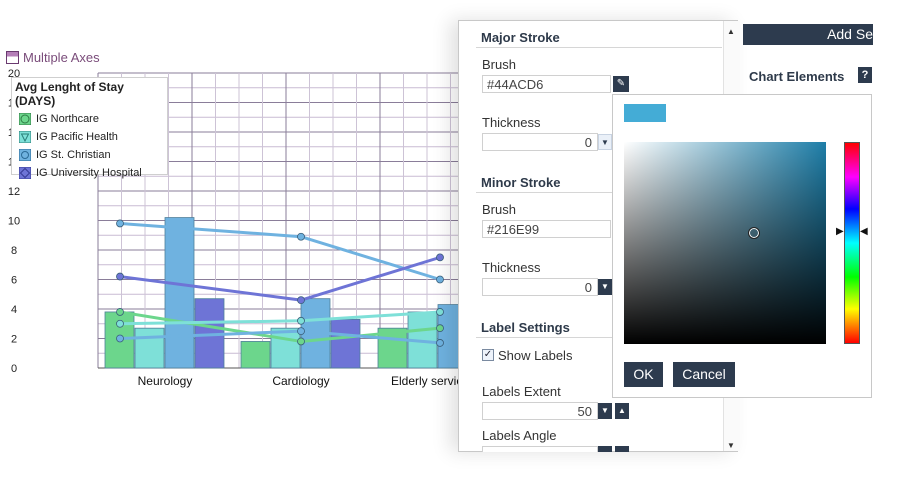  I want to click on chart-elements-title: Chart Elements, so click(797, 76).